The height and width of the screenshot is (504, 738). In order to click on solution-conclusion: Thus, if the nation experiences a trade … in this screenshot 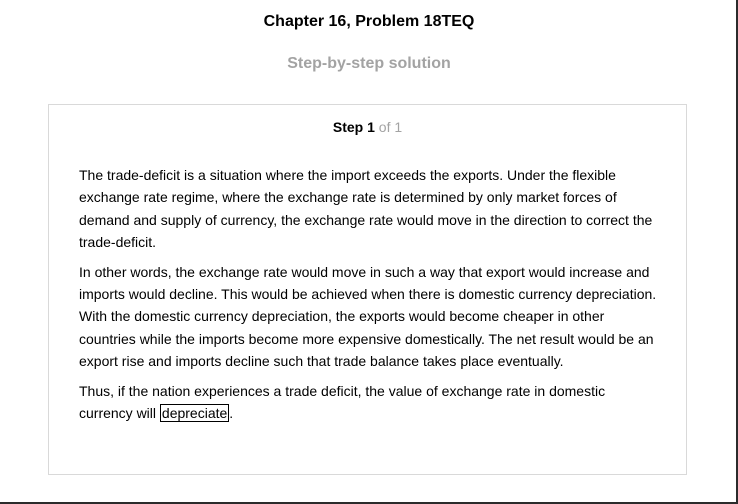, I will do `click(369, 402)`.